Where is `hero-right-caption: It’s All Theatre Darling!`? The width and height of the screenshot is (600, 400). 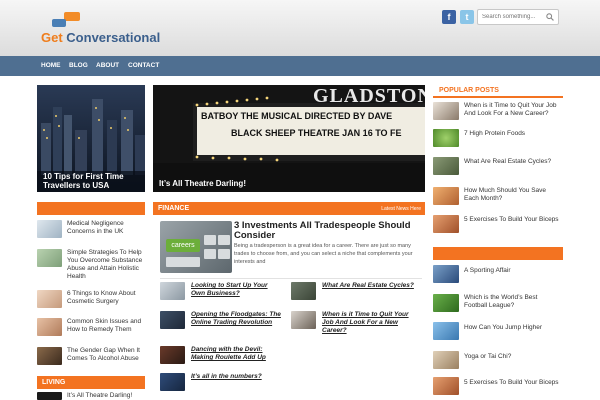
hero-right-caption: It’s All Theatre Darling! is located at coordinates (202, 183).